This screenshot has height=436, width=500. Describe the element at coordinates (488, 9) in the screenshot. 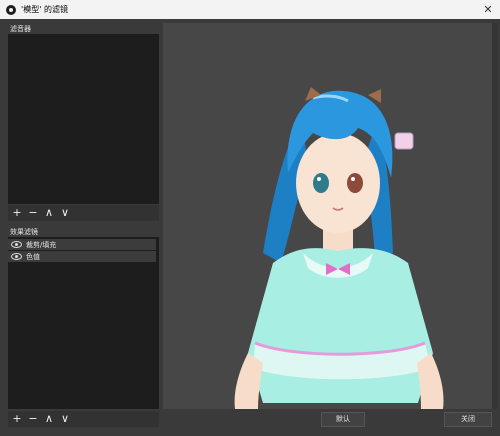

I see `close-icon: ✕` at that location.